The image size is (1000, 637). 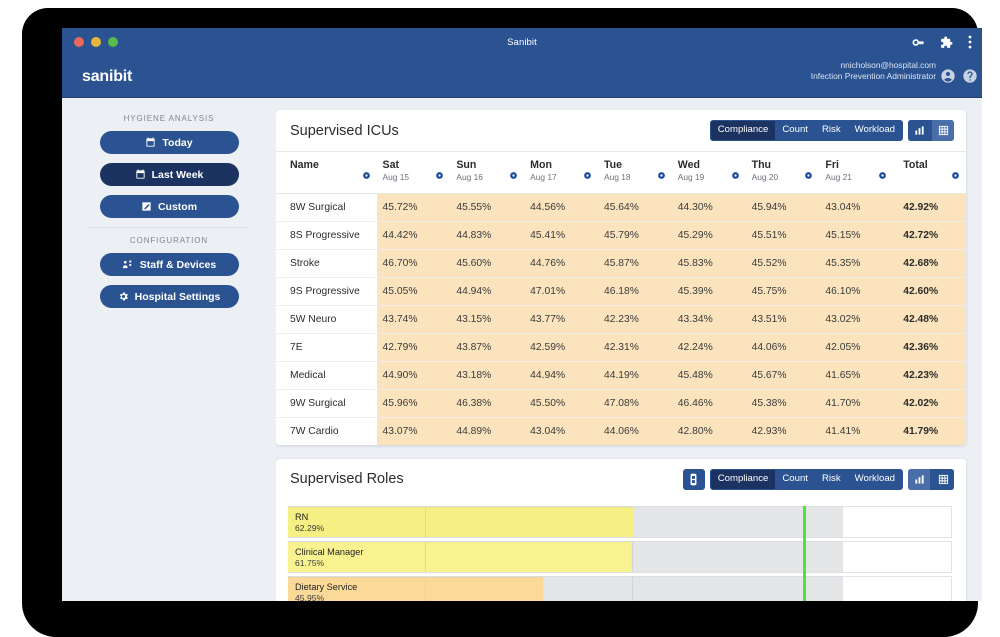 I want to click on sidebar-item-custom: Custom, so click(x=169, y=206).